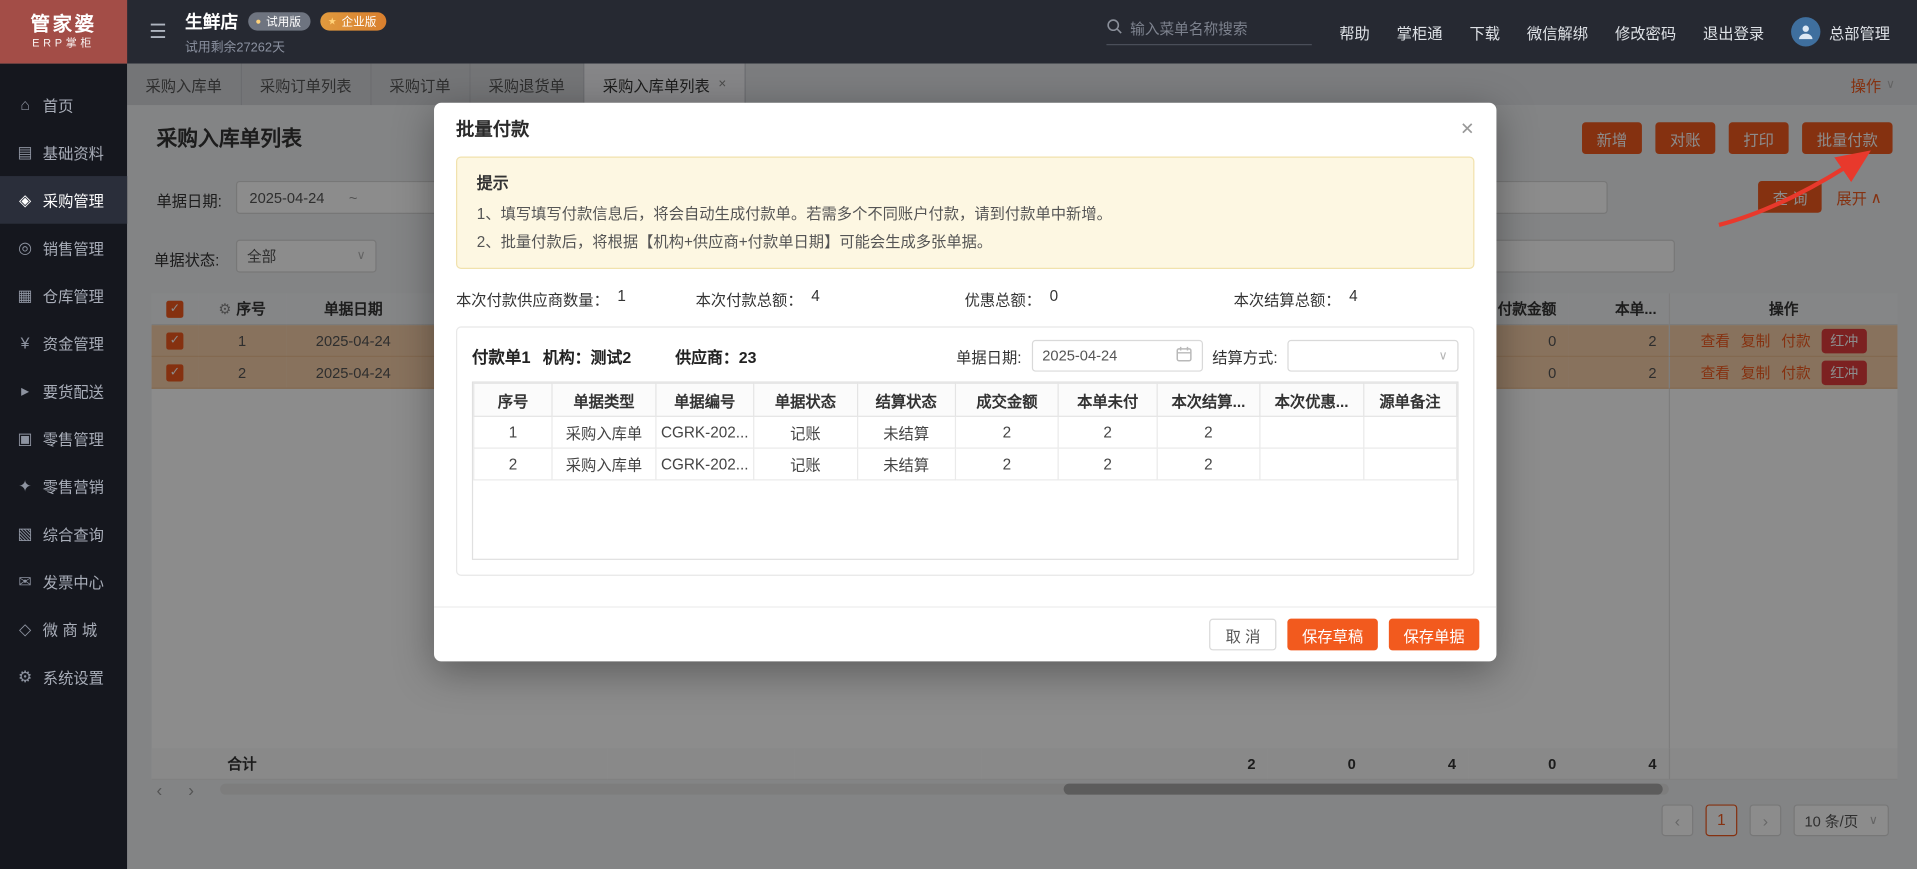  I want to click on menu-item-help: 帮助, so click(1354, 31).